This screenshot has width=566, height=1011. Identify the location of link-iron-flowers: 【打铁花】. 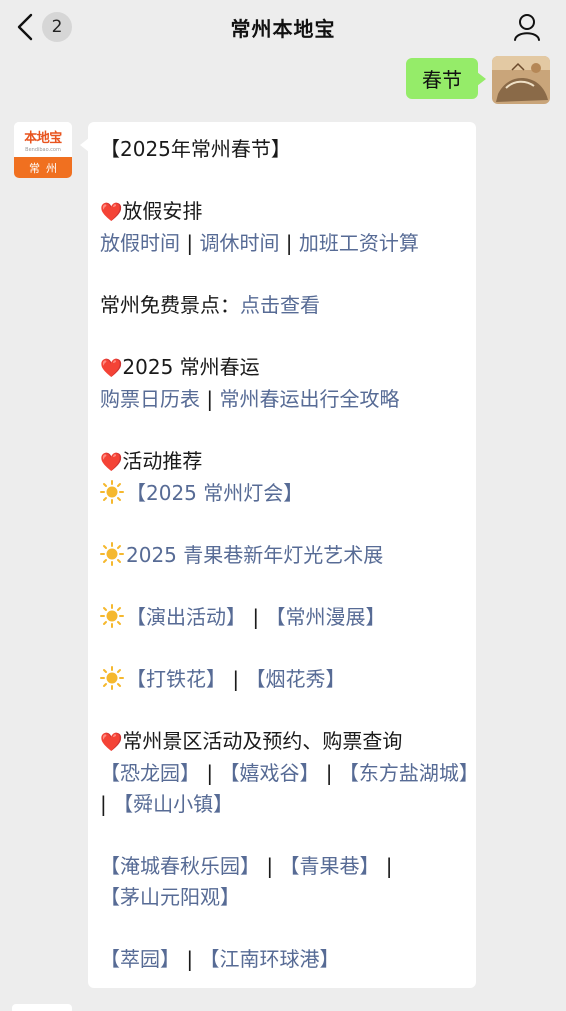
(176, 679).